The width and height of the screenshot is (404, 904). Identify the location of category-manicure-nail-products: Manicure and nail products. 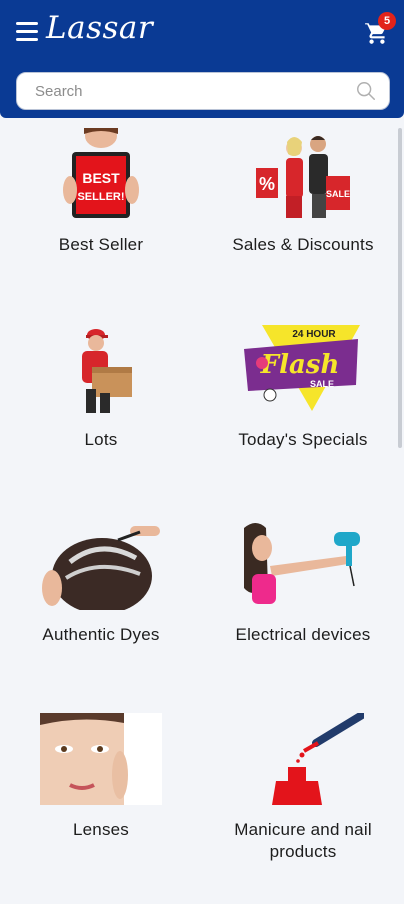
(303, 806).